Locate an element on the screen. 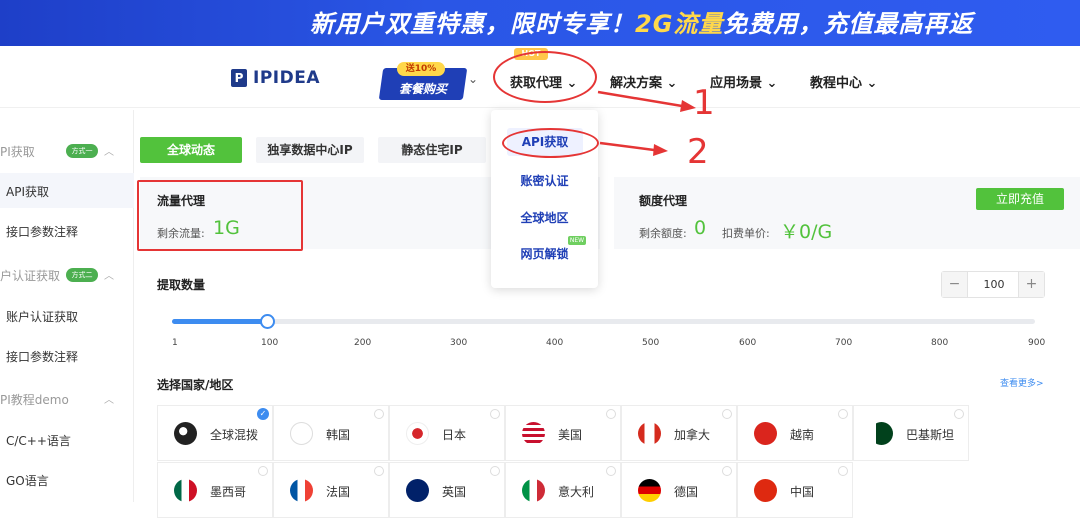 Image resolution: width=1080 pixels, height=518 pixels. slider-tick-label: 500 is located at coordinates (651, 343).